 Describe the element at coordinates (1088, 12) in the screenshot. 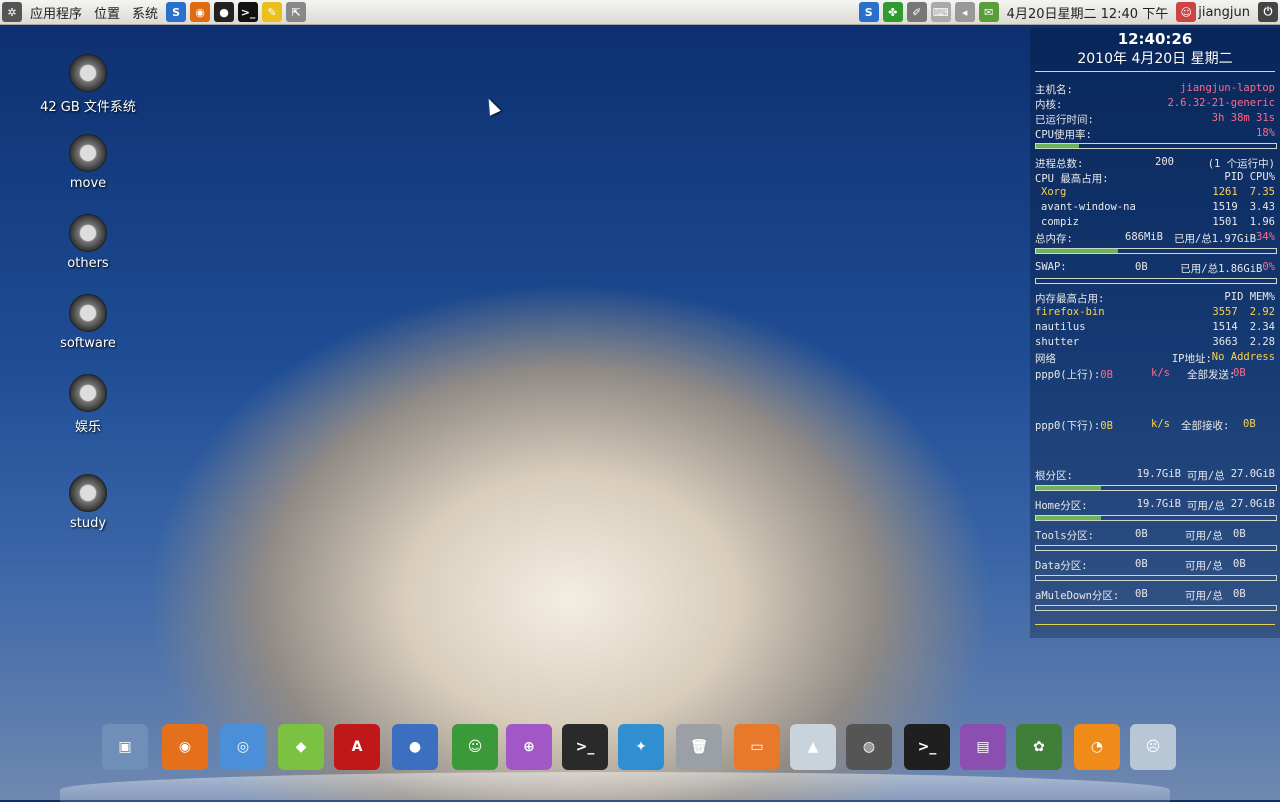

I see `panel-clock: 4月20日星期二 12:40 下午` at that location.